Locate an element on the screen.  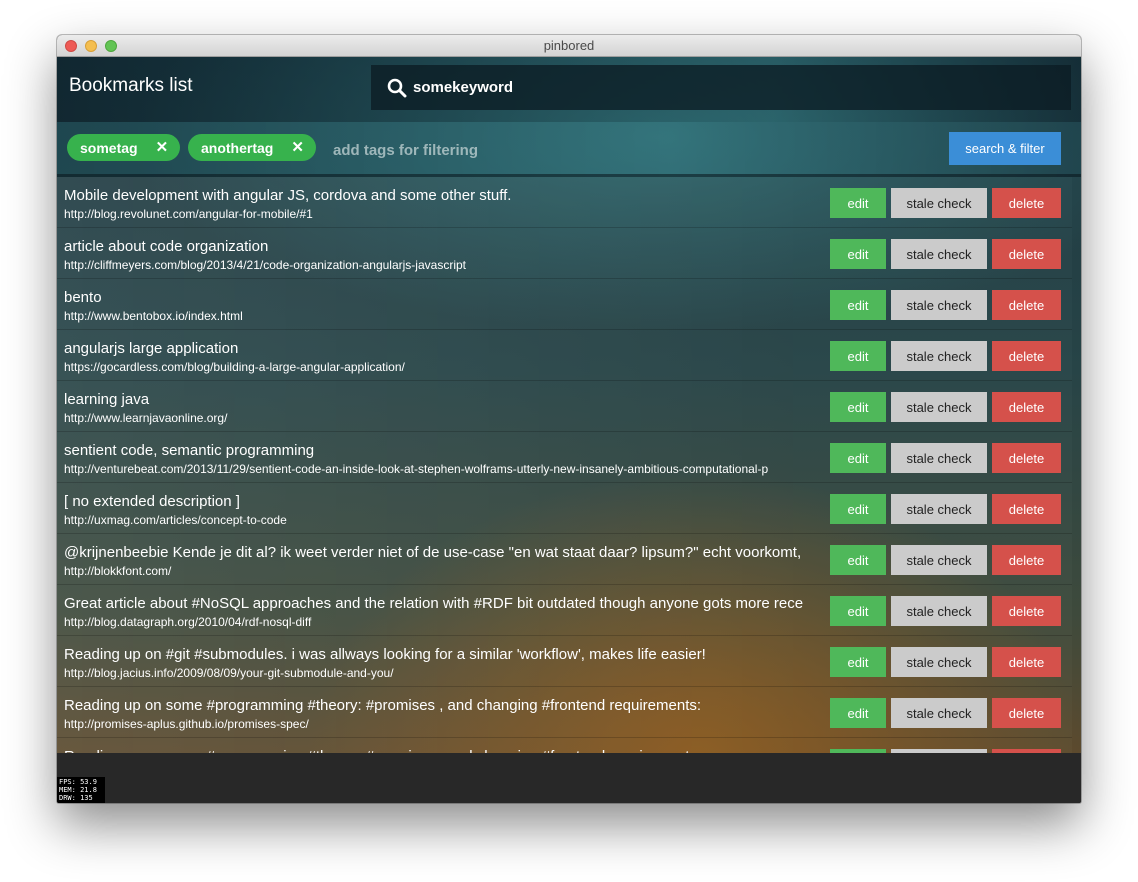
page-title: Bookmarks list is located at coordinates (131, 85).